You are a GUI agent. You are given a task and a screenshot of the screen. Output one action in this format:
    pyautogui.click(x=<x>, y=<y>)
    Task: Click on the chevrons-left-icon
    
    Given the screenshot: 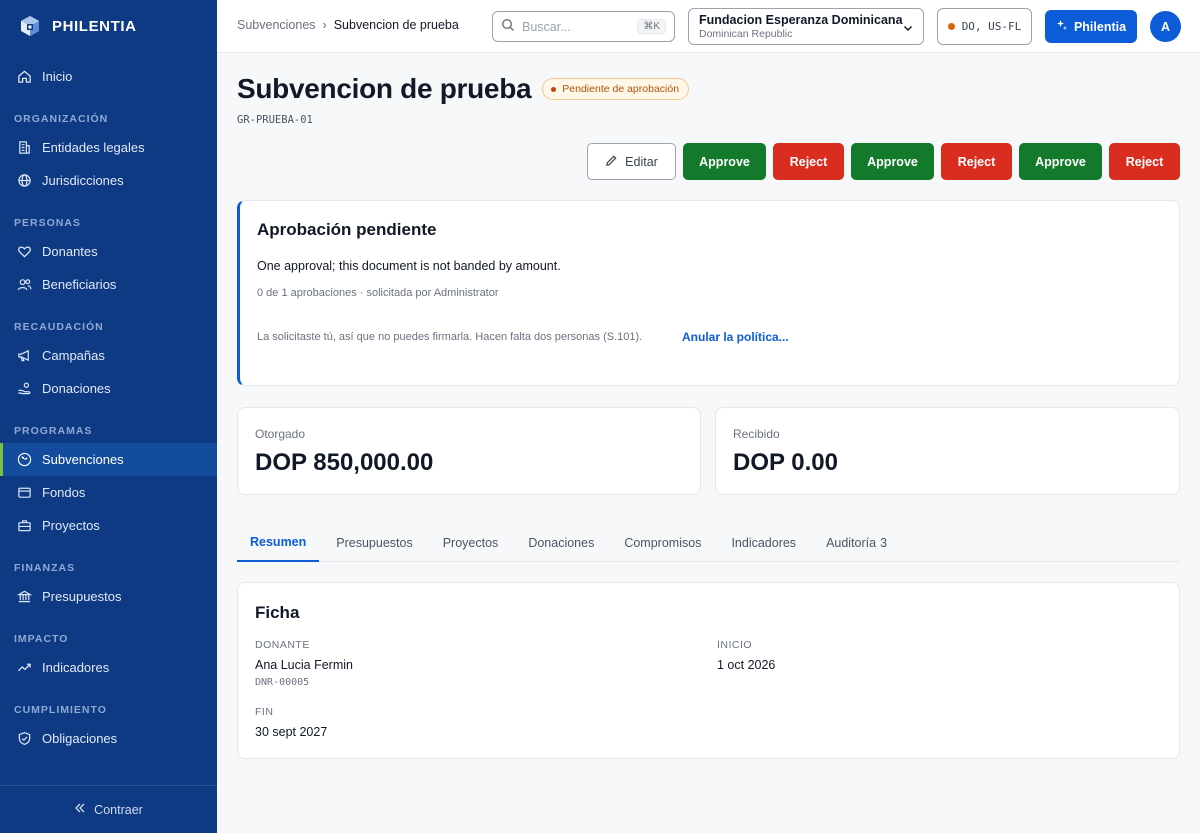 What is the action you would take?
    pyautogui.click(x=80, y=809)
    